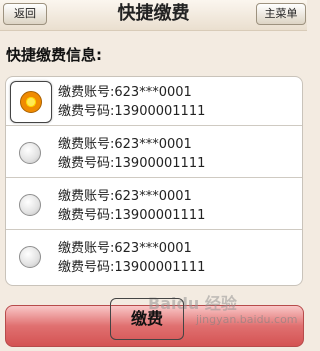  I want to click on watermark-url: jingyan.baidu.com, so click(247, 319).